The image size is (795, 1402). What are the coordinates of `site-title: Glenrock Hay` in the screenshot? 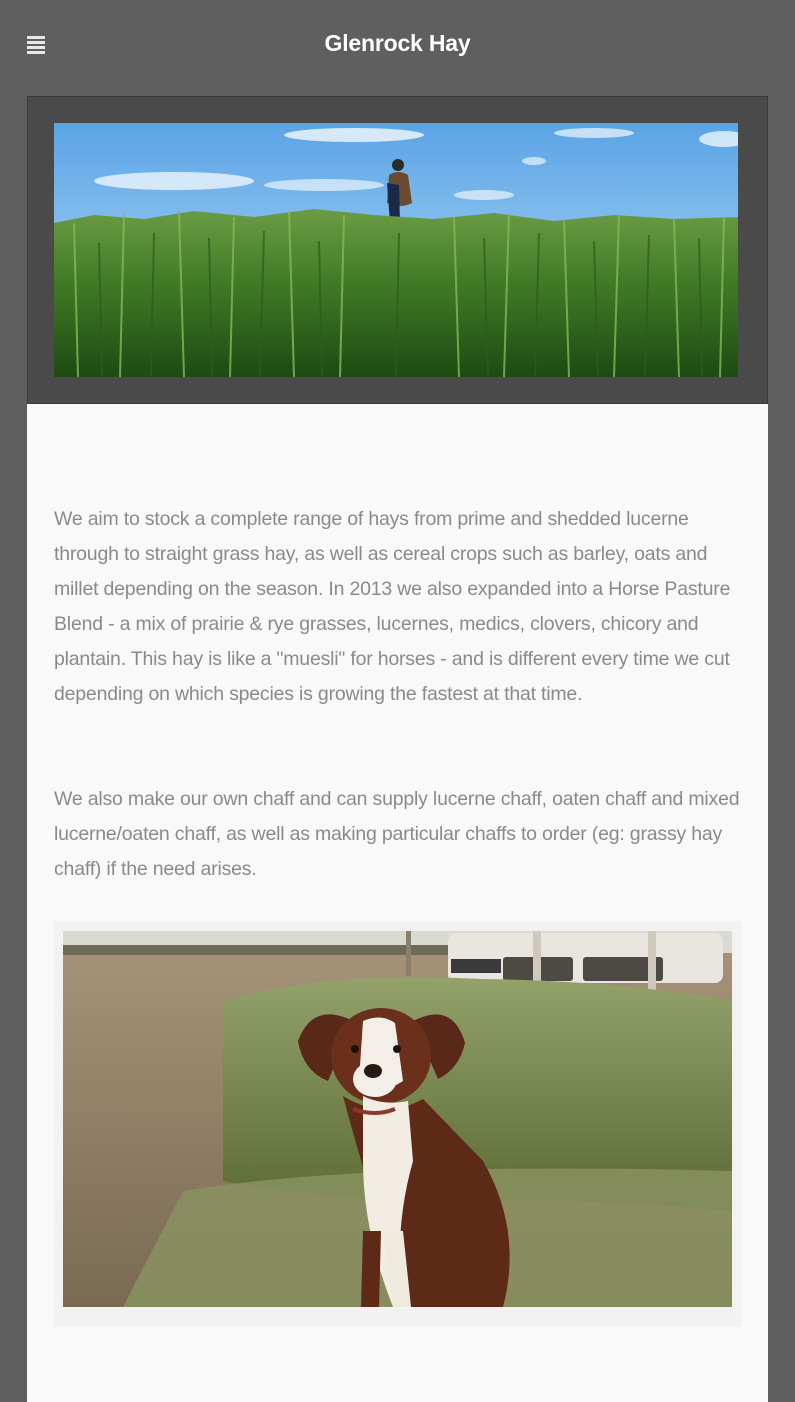 It's located at (397, 43).